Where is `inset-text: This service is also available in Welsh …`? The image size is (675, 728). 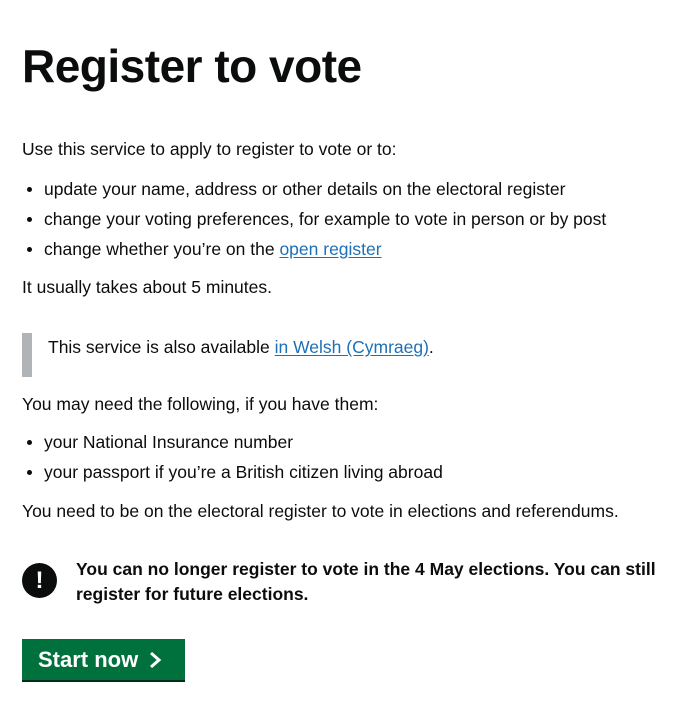
inset-text: This service is also available in Welsh … is located at coordinates (241, 347).